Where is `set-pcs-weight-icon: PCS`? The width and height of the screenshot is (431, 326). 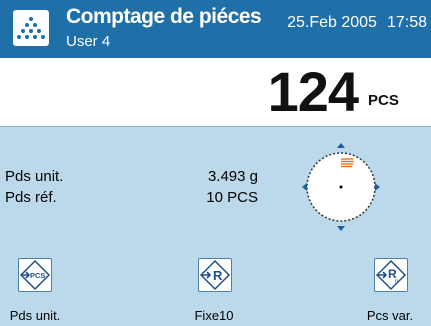 set-pcs-weight-icon: PCS is located at coordinates (35, 275).